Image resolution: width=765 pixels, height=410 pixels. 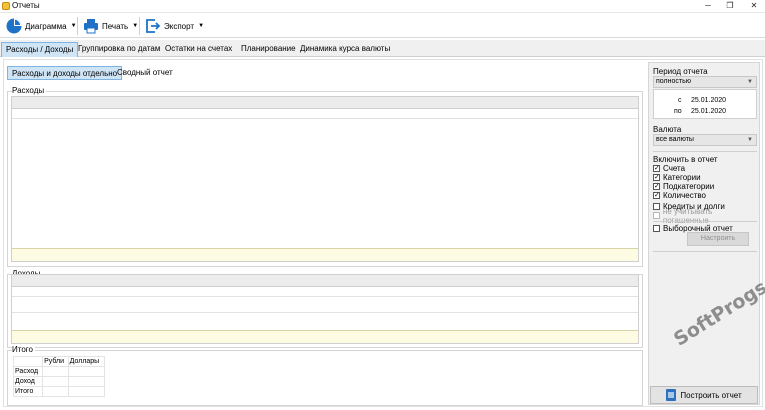 What do you see at coordinates (667, 129) in the screenshot?
I see `currency-label: Валюта` at bounding box center [667, 129].